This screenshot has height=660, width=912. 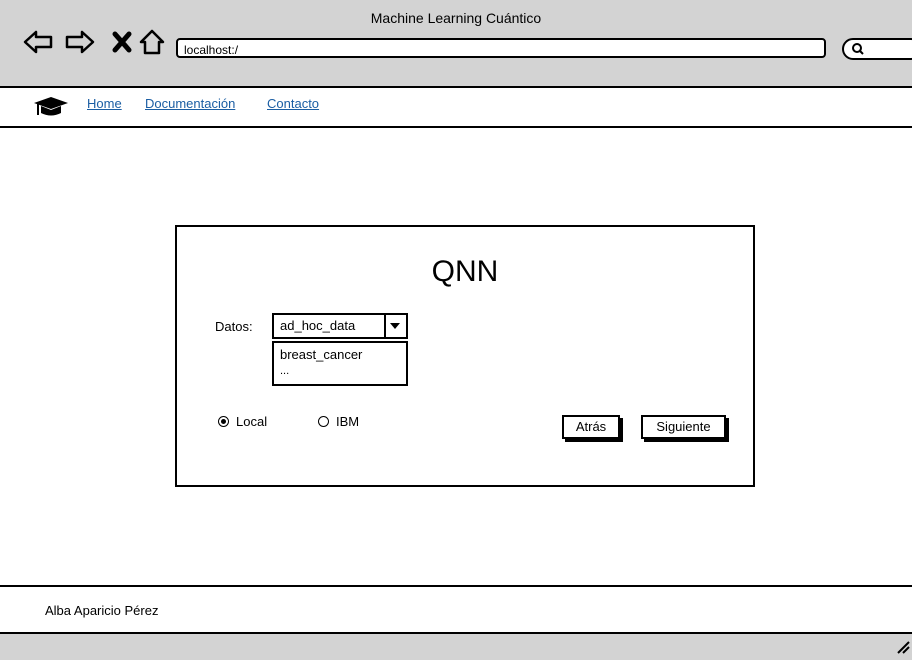 I want to click on resize-grip-icon, so click(x=903, y=647).